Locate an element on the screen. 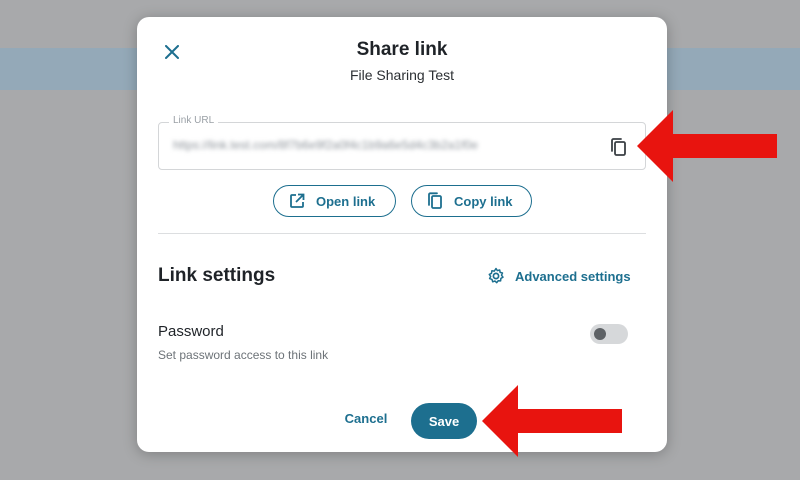 The width and height of the screenshot is (800, 480). advanced-settings-link: Advanced settings is located at coordinates (559, 276).